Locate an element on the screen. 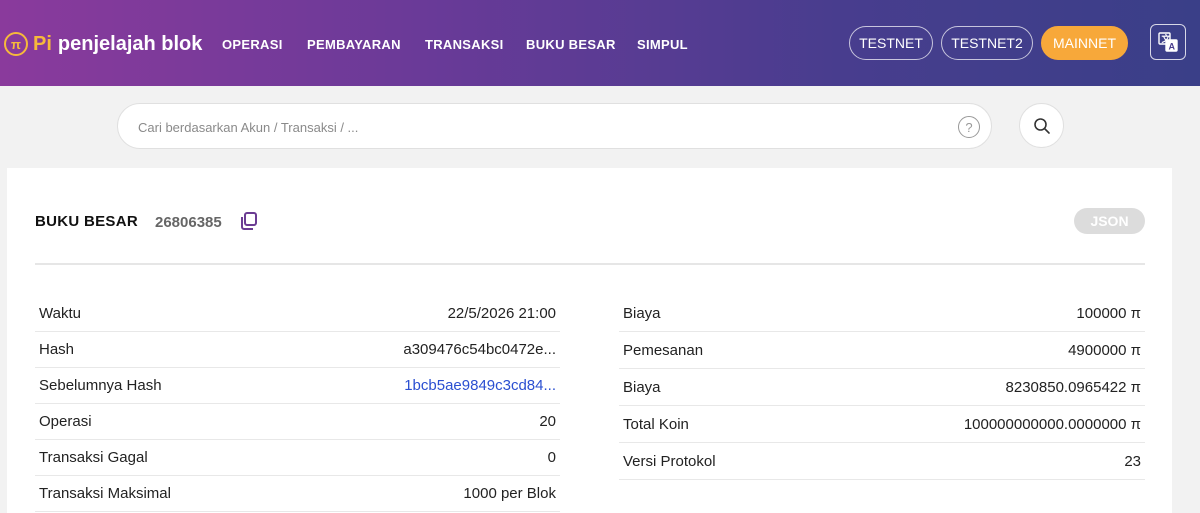 The height and width of the screenshot is (513, 1200). json-button: JSON is located at coordinates (1109, 221).